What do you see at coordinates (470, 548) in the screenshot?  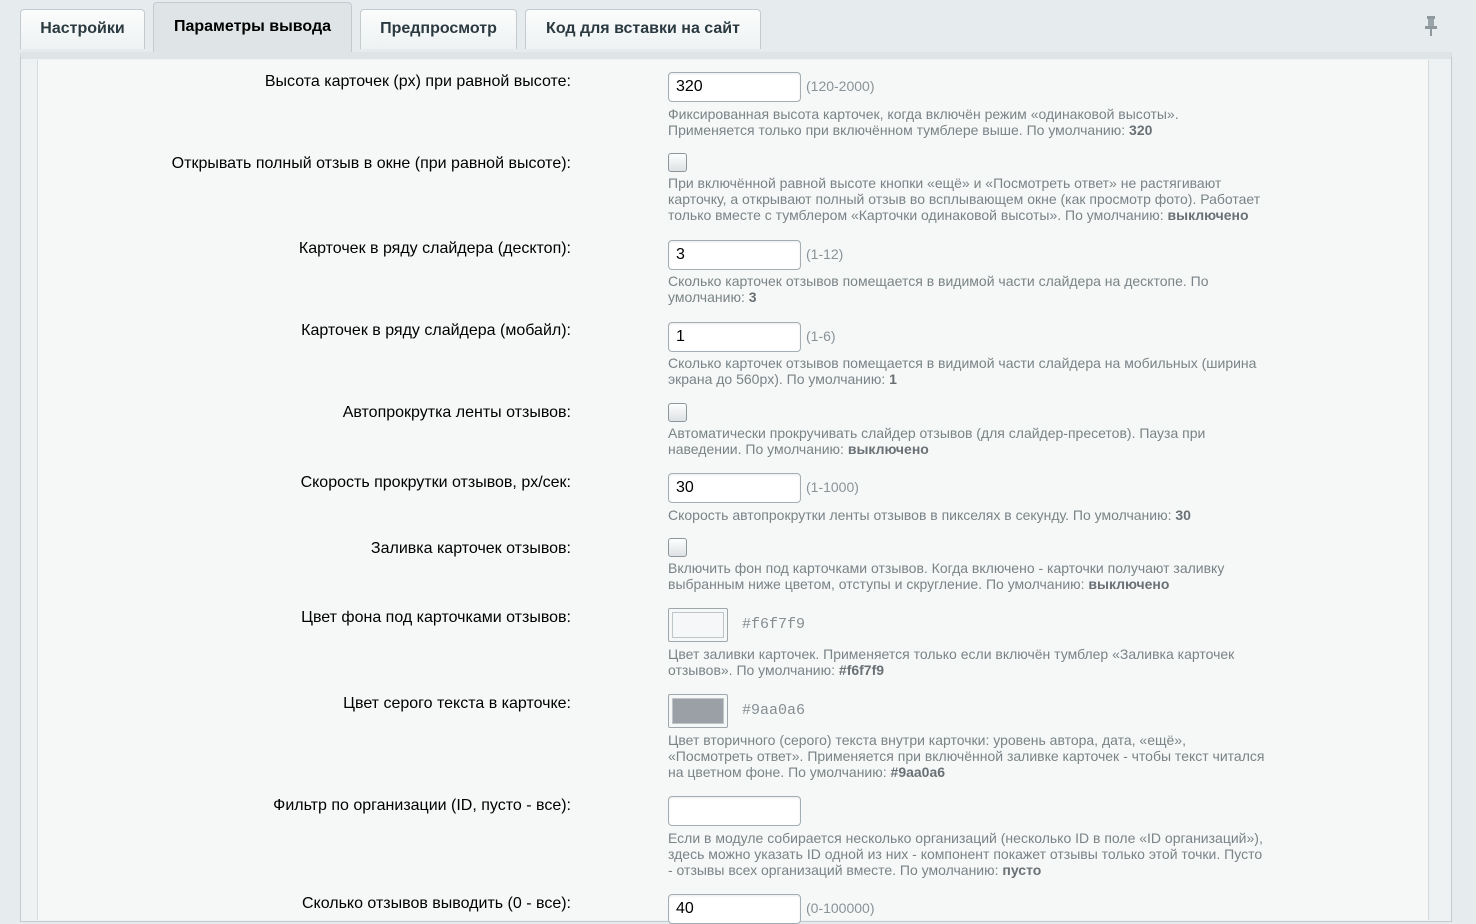 I see `card-fill-label: Заливка карточек отзывов:` at bounding box center [470, 548].